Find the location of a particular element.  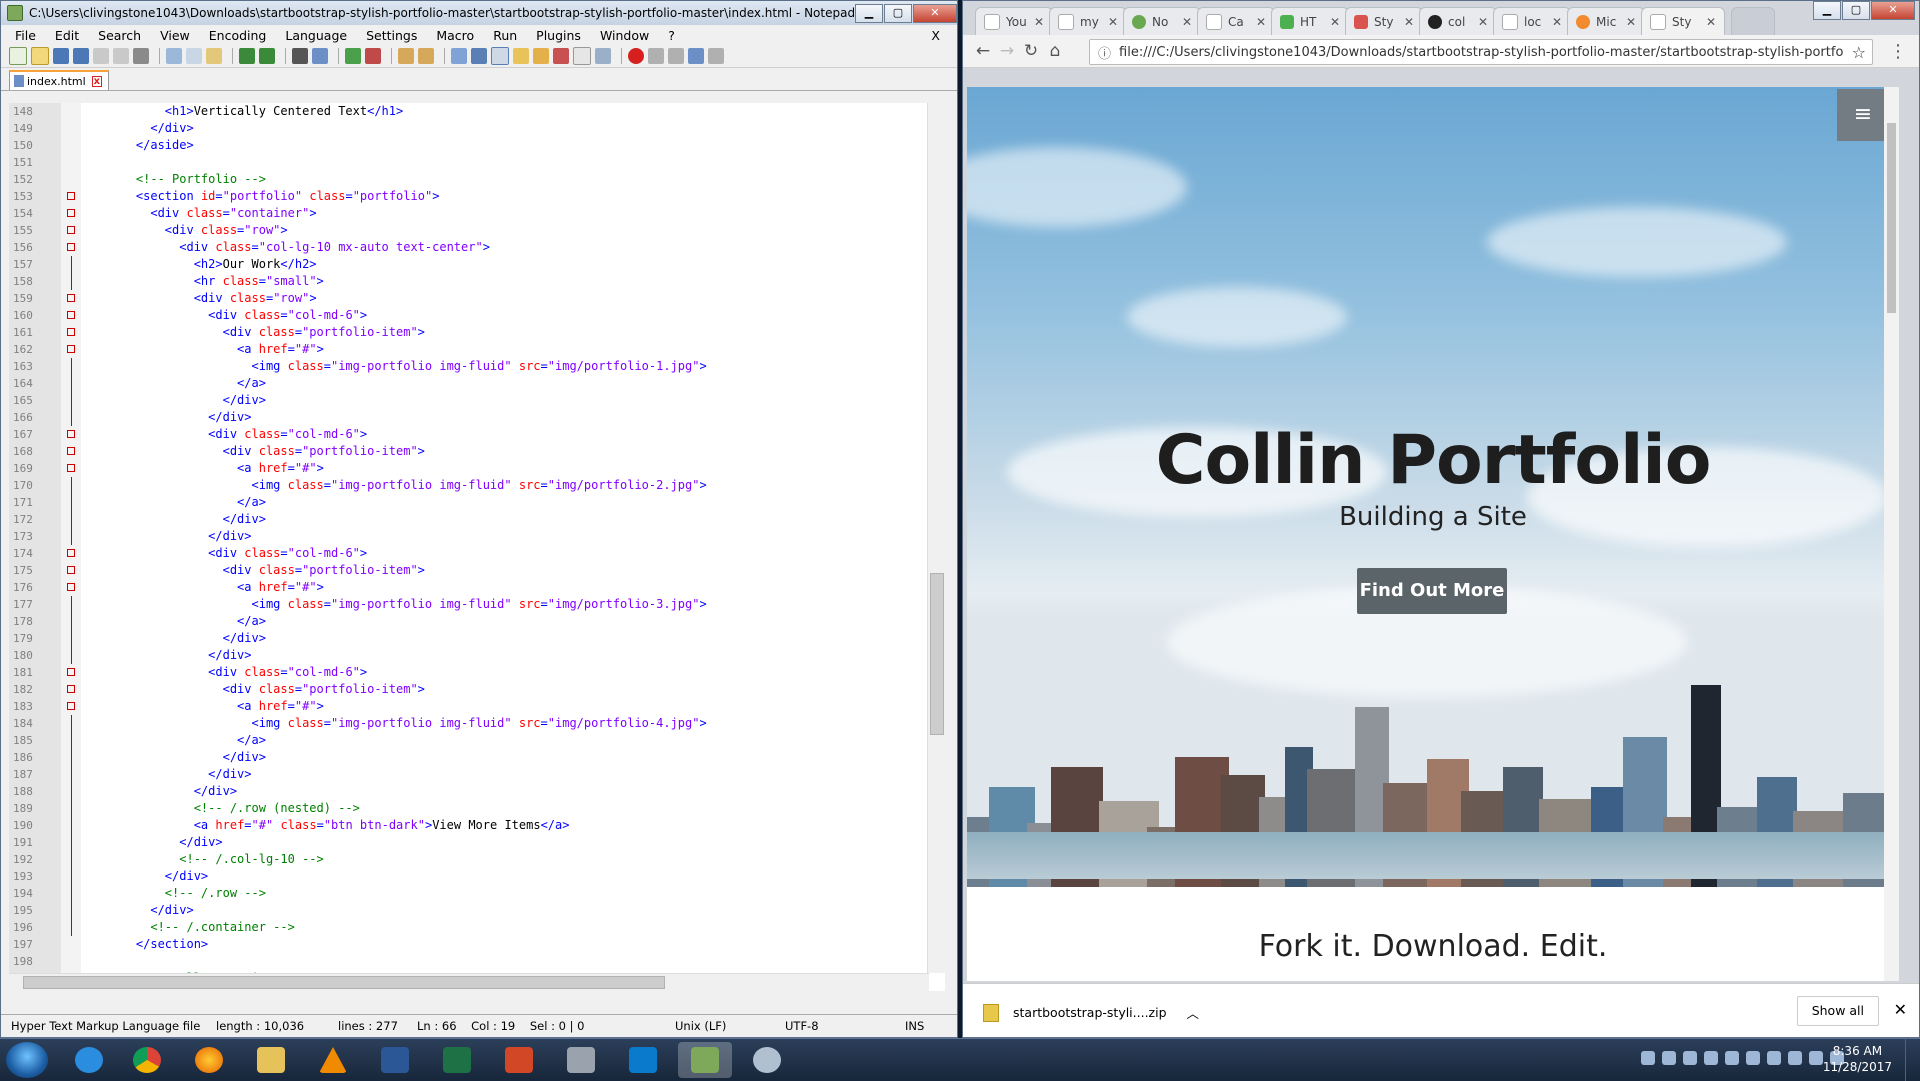

browser-tab: You ✕ is located at coordinates (1014, 21).